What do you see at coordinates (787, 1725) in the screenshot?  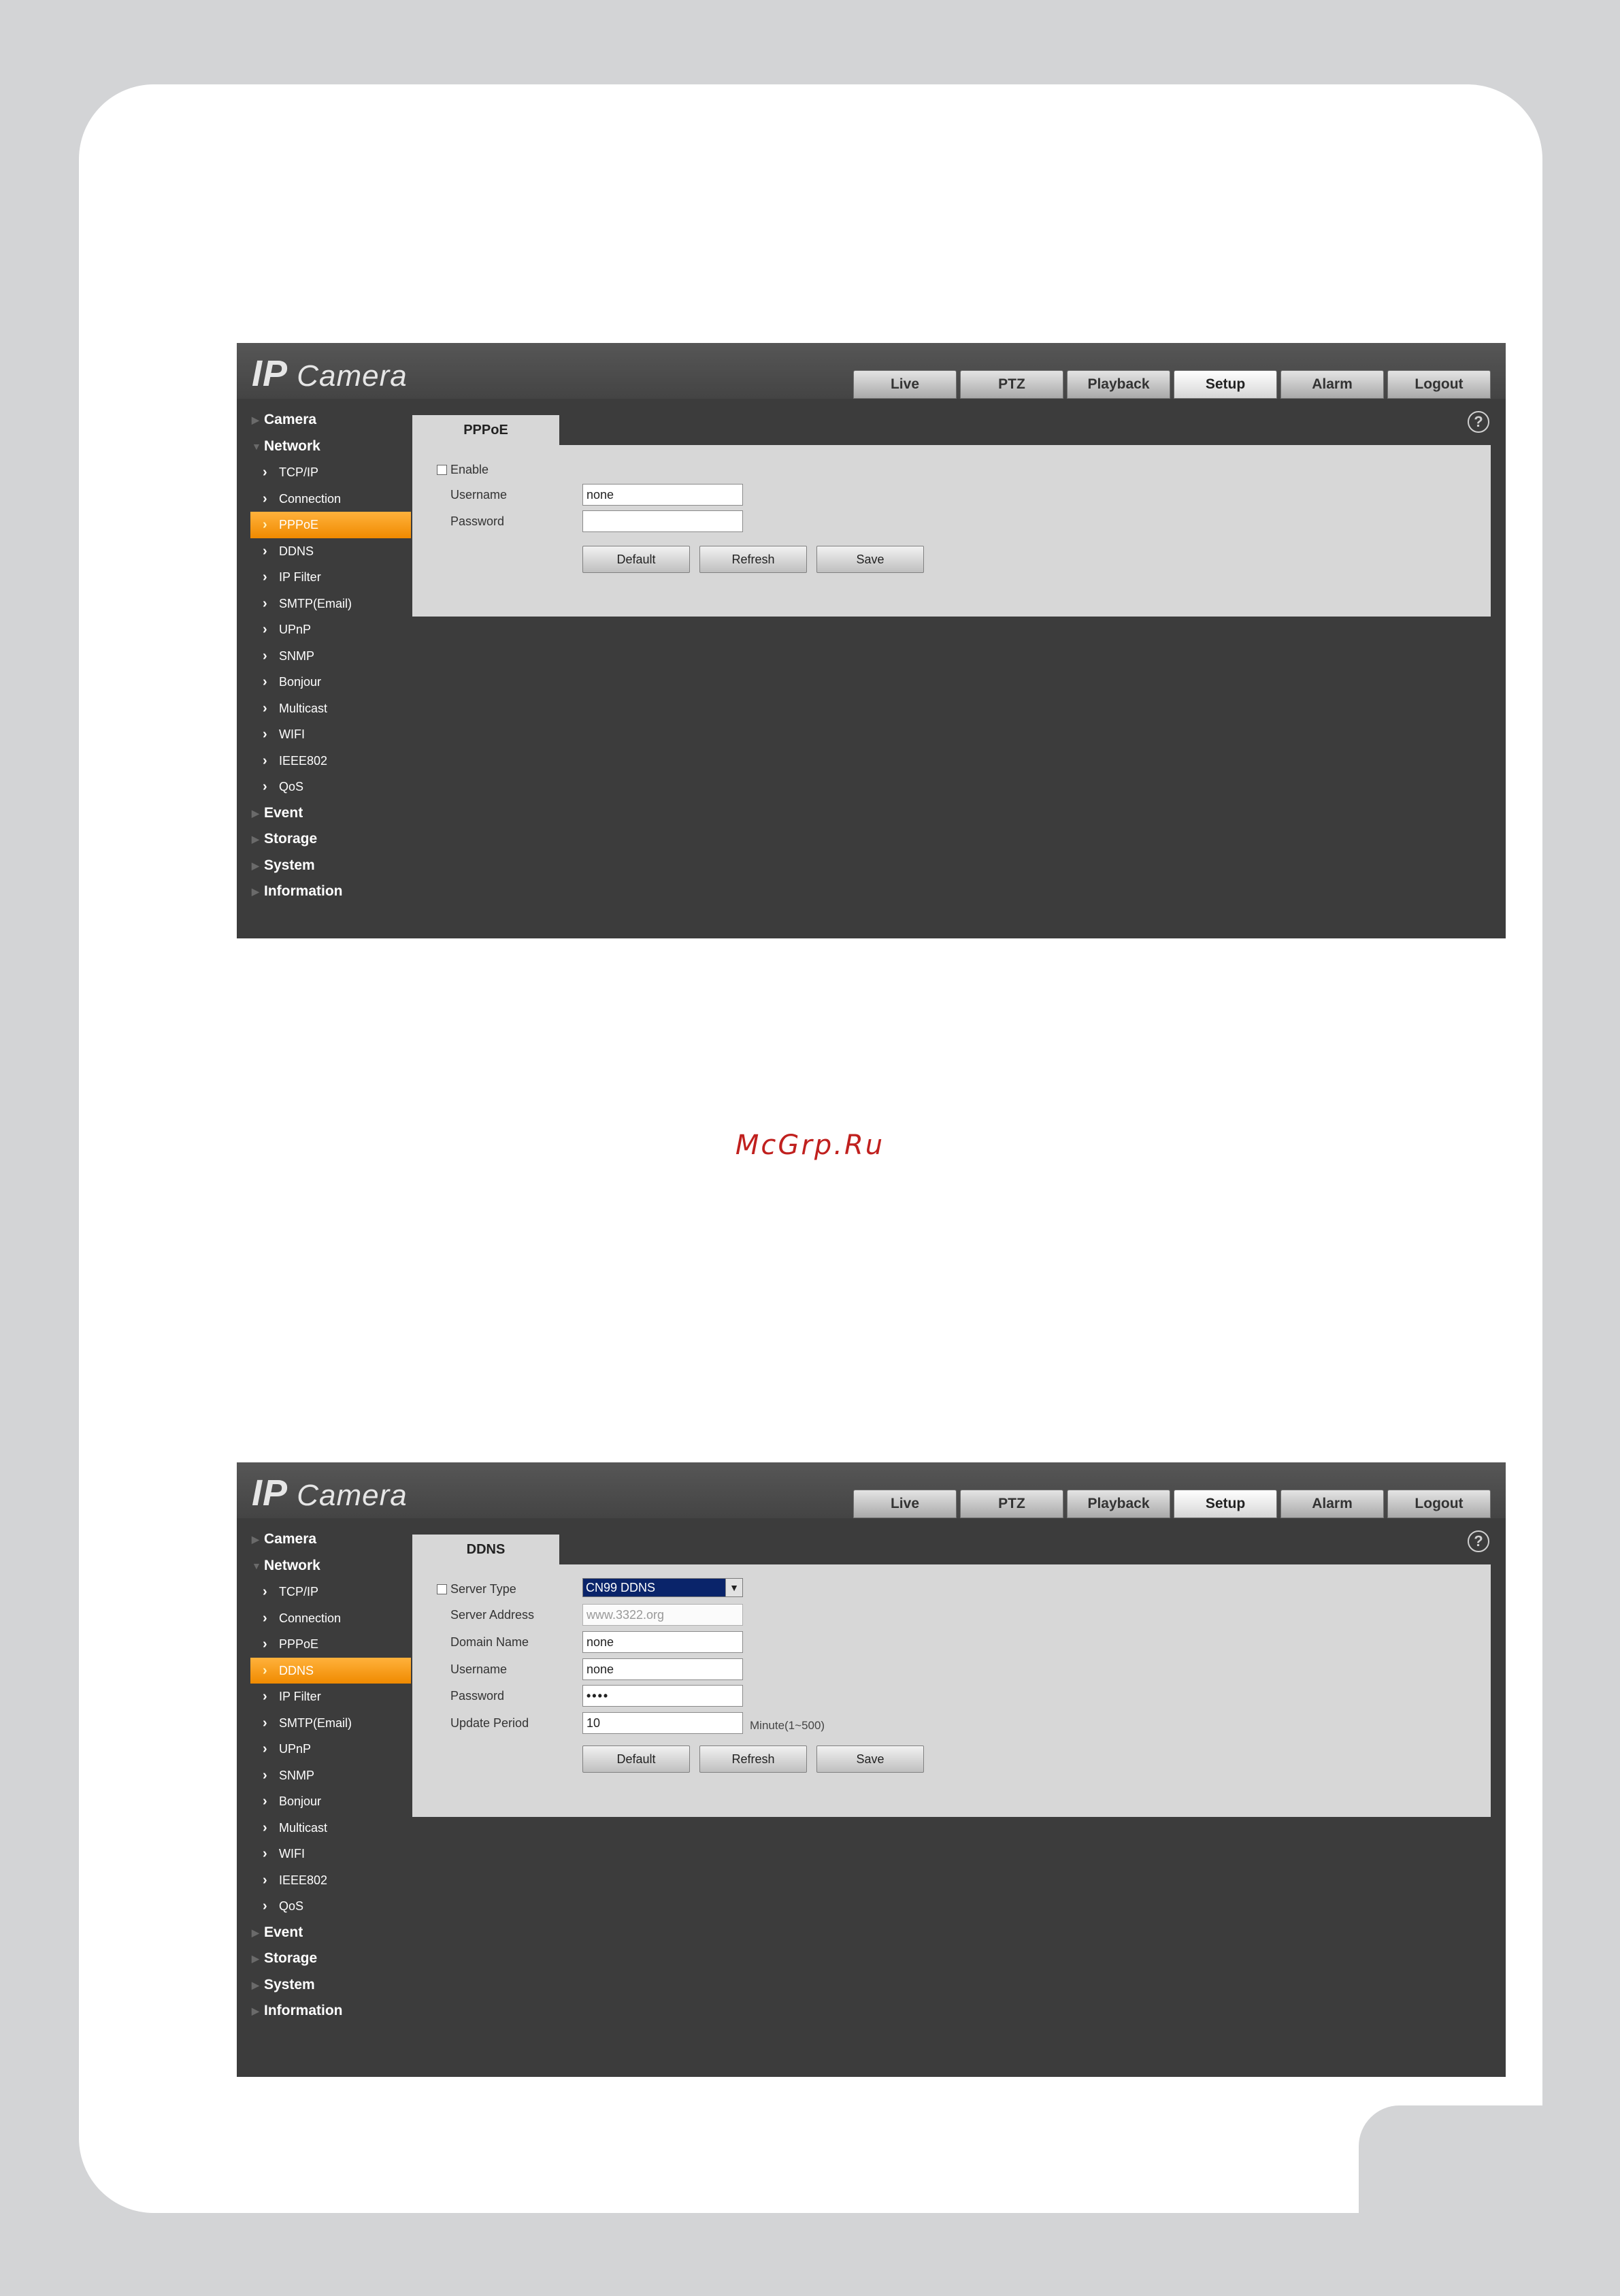 I see `update-period-hint: Minute(1~500)` at bounding box center [787, 1725].